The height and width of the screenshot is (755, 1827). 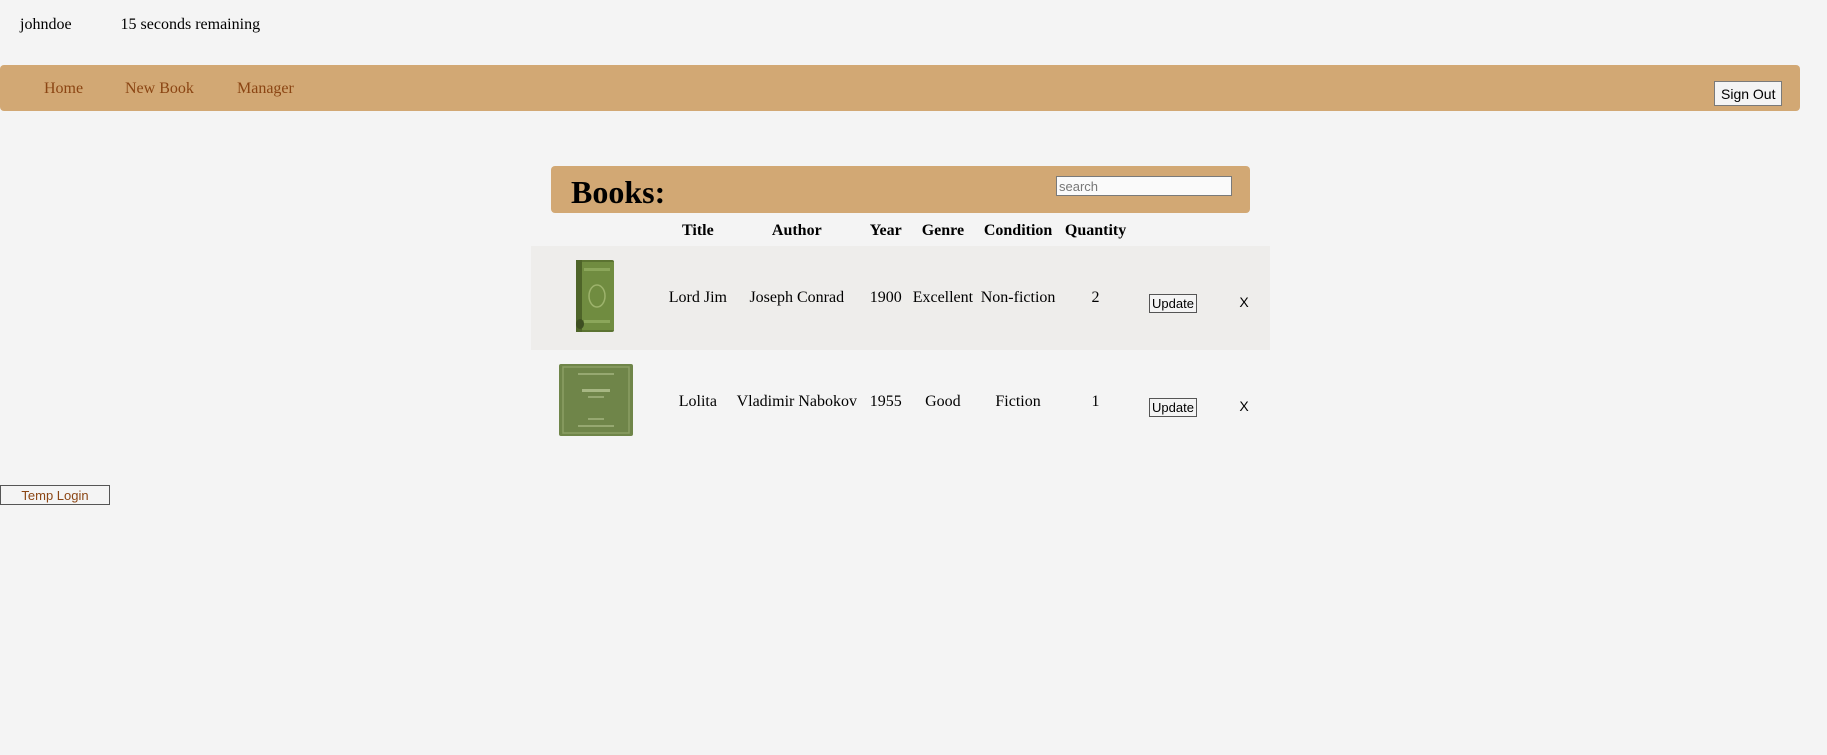 I want to click on book-condition: Non-fiction, so click(x=1018, y=297).